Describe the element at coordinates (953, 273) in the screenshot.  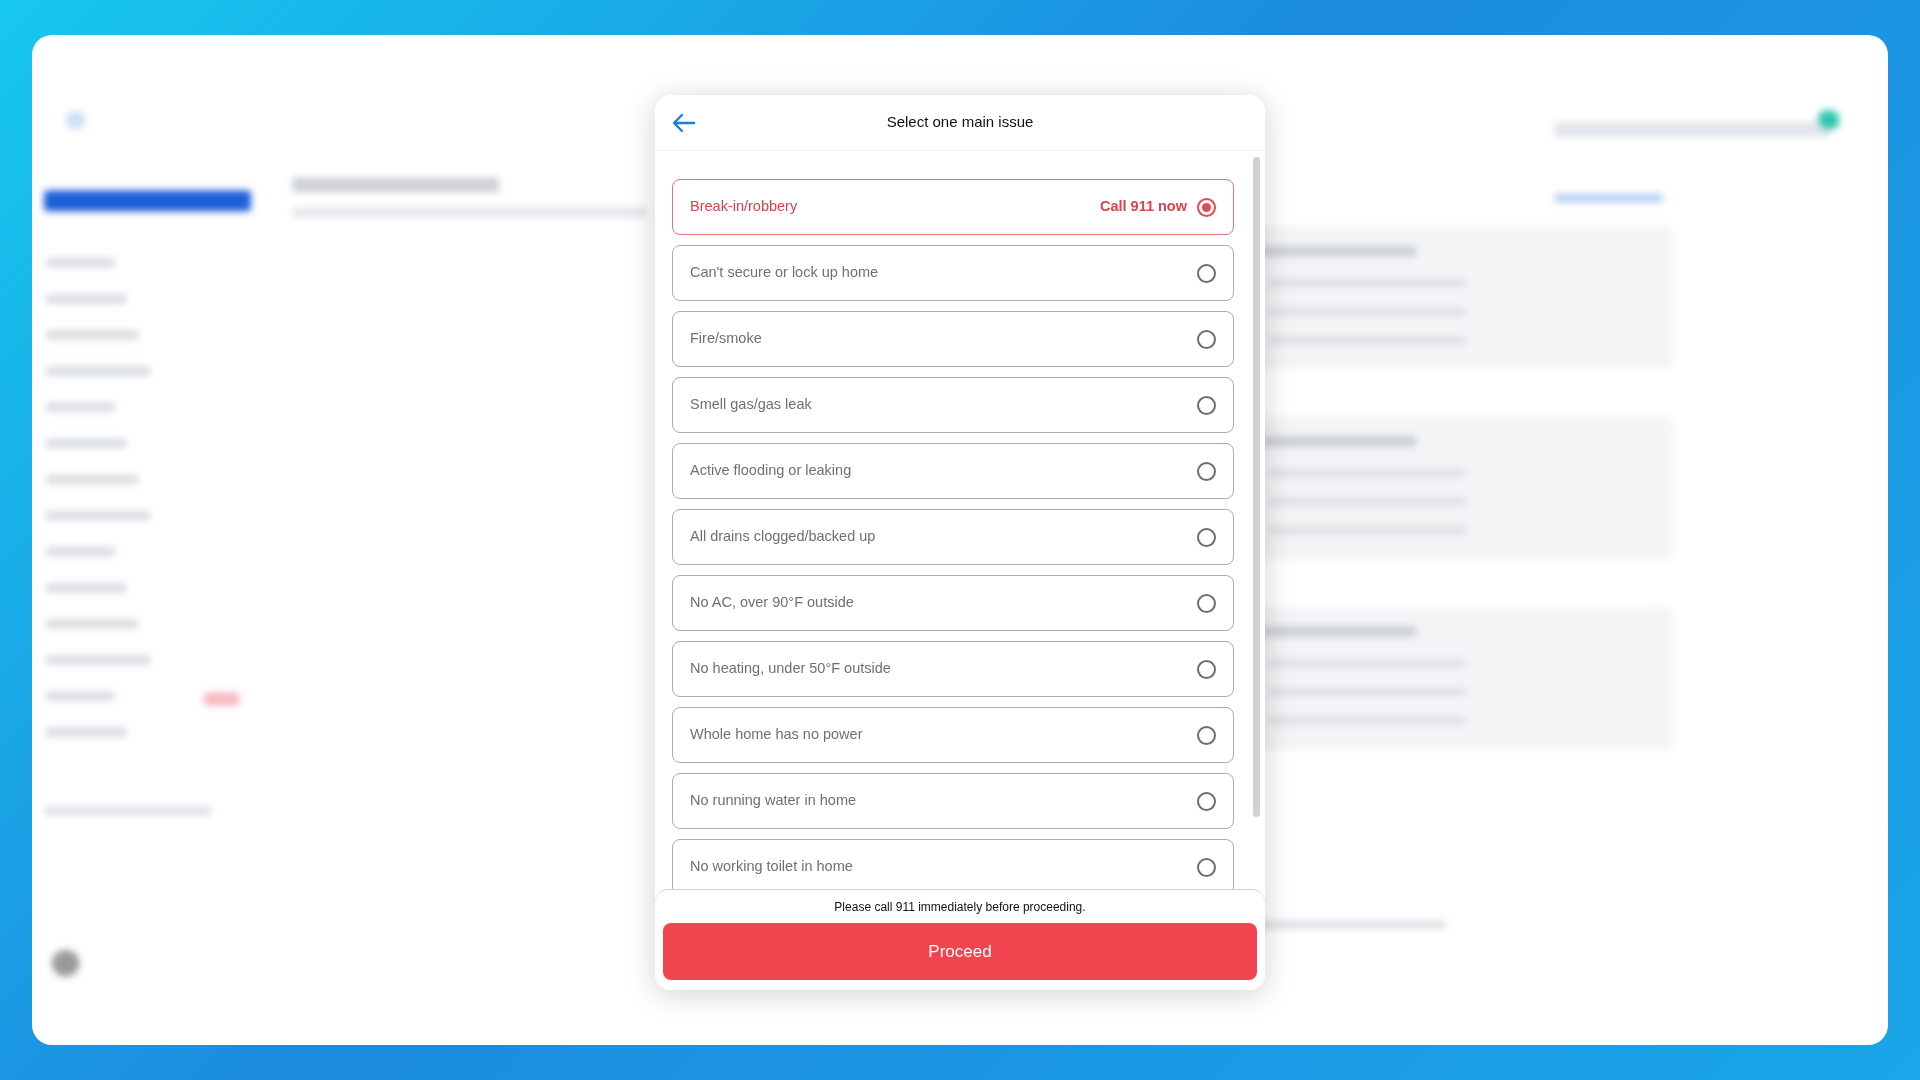
I see `option-row: Can't secure or lock up home` at that location.